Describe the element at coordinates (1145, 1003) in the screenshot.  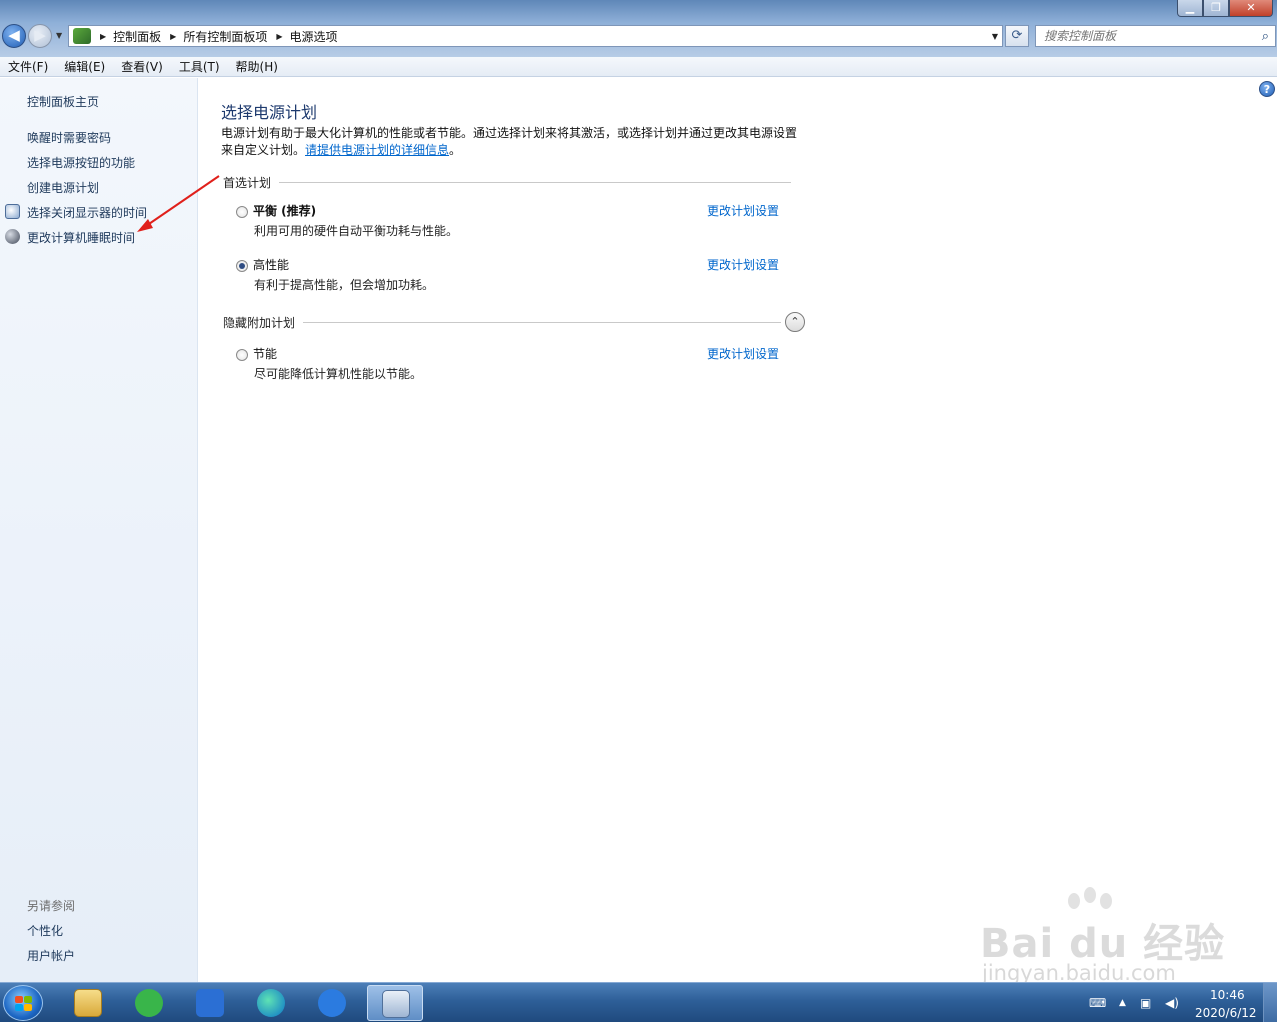
I see `network-icon: ▣` at that location.